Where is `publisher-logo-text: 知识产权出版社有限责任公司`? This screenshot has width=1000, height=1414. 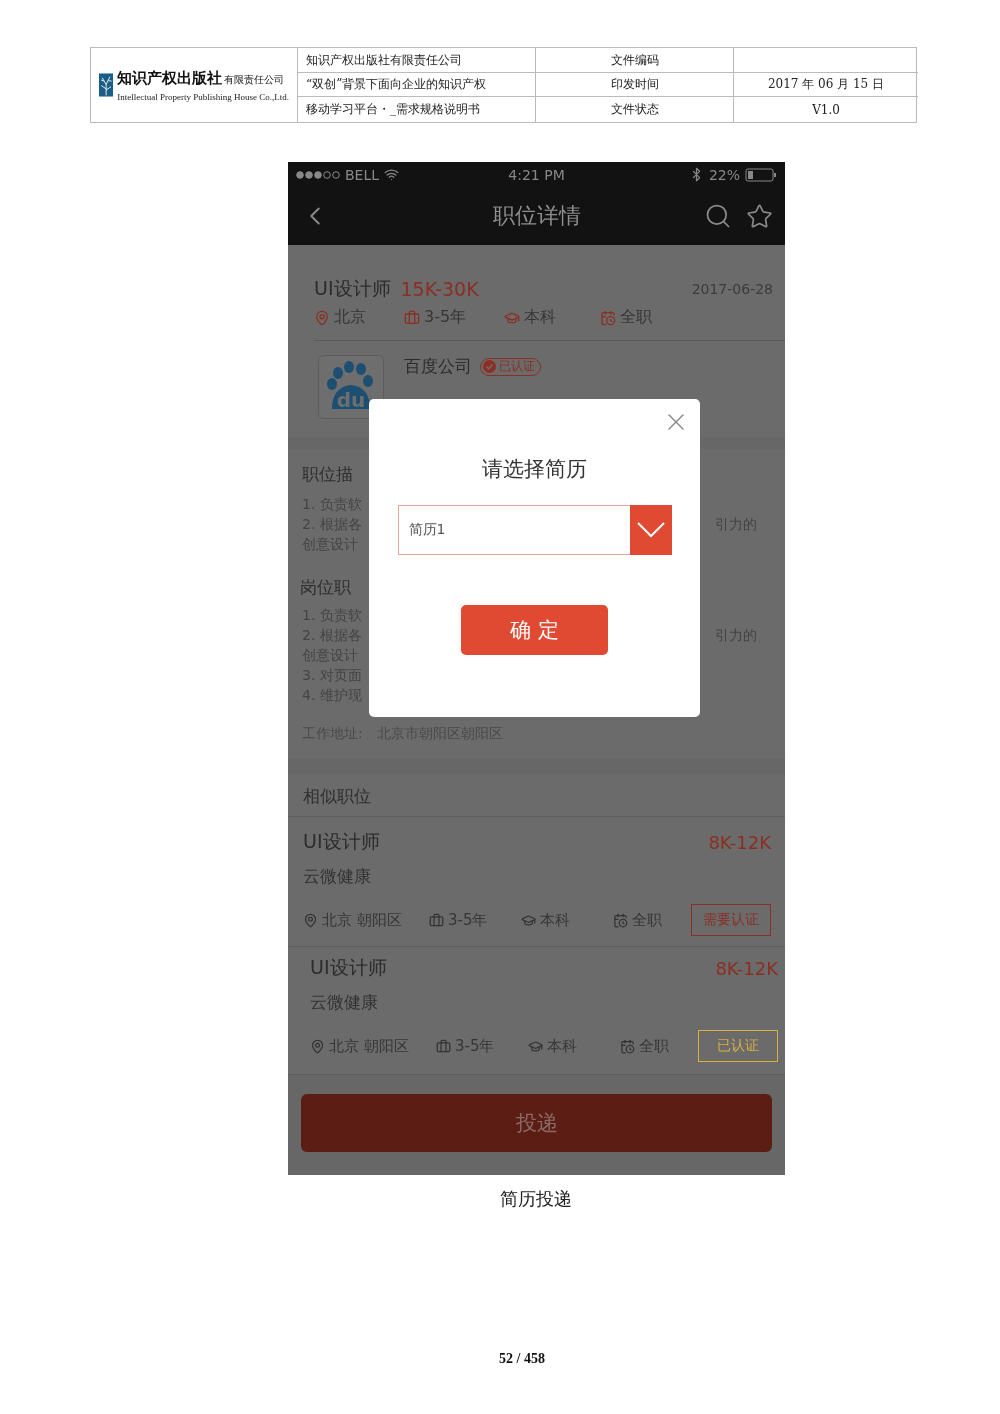
publisher-logo-text: 知识产权出版社有限责任公司 is located at coordinates (201, 78).